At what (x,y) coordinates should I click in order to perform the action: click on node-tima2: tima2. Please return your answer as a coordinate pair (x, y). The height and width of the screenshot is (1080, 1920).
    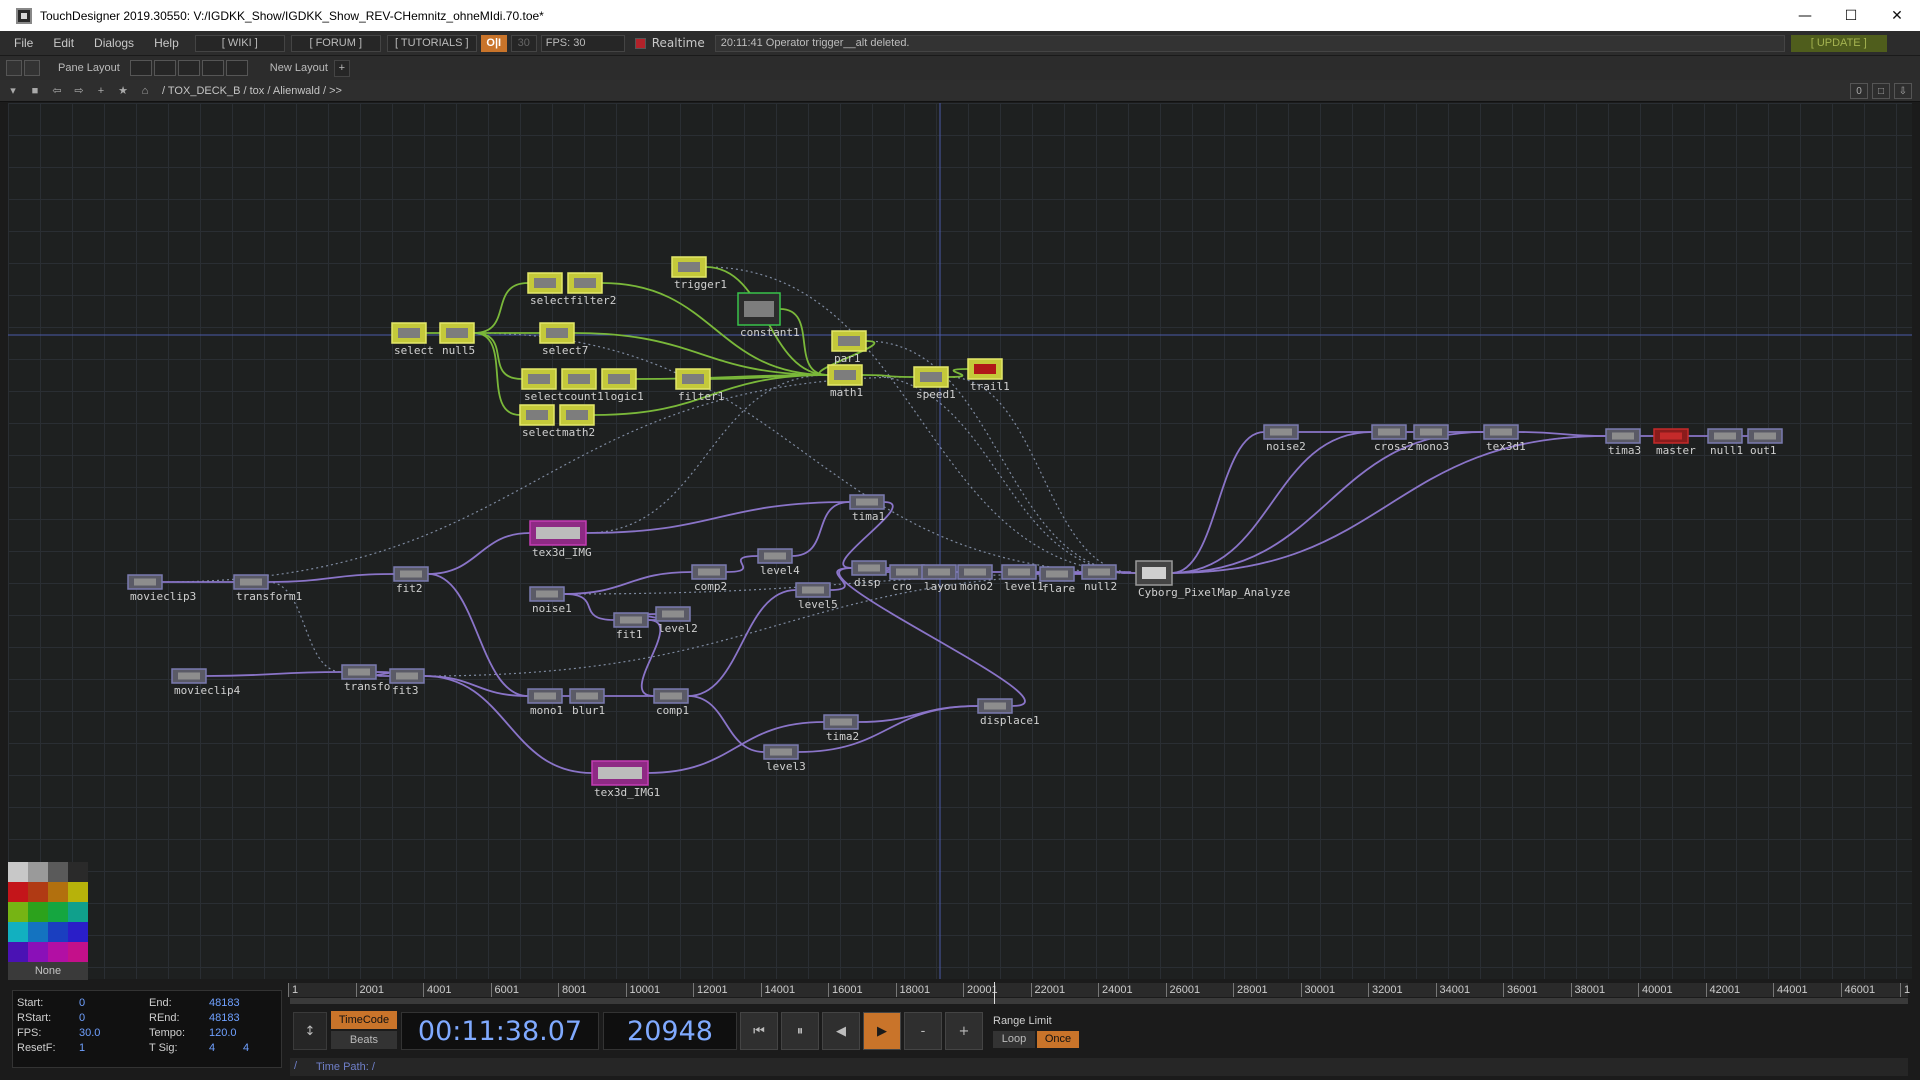
    Looking at the image, I should click on (841, 728).